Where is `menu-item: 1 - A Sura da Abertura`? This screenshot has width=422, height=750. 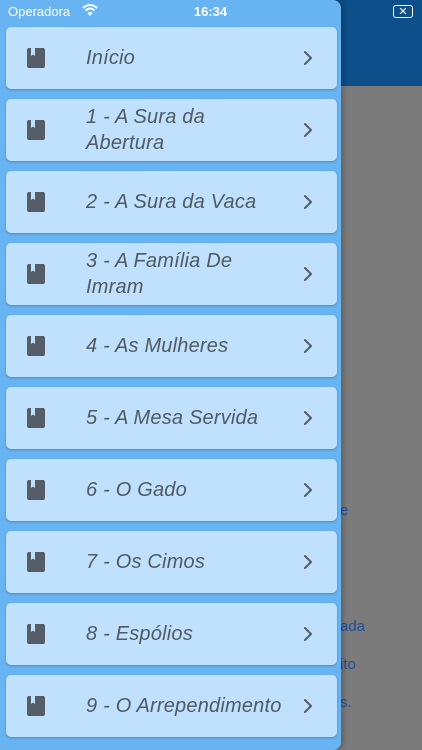
menu-item: 1 - A Sura da Abertura is located at coordinates (171, 130).